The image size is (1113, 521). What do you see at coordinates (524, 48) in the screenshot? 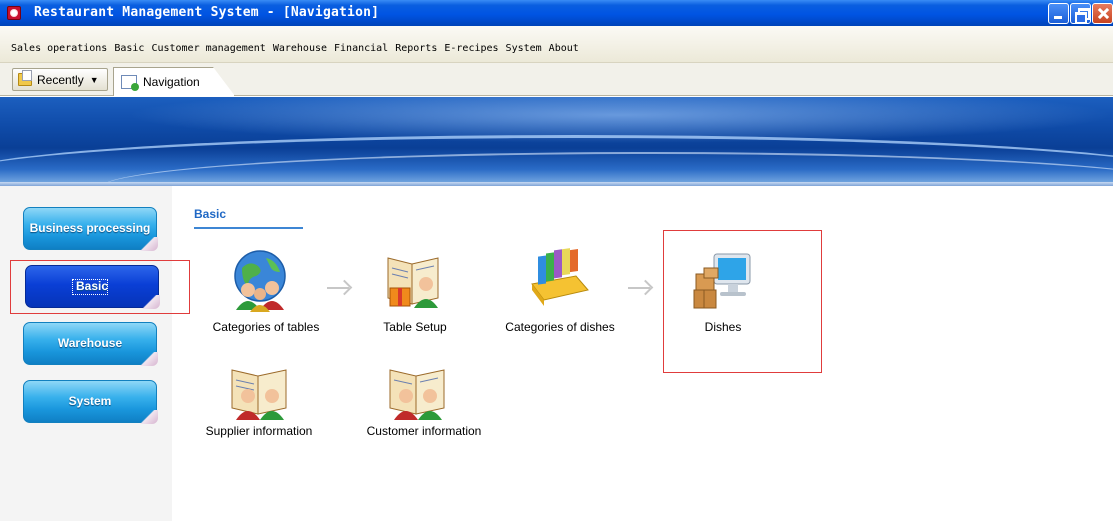
I see `menu-system: System` at bounding box center [524, 48].